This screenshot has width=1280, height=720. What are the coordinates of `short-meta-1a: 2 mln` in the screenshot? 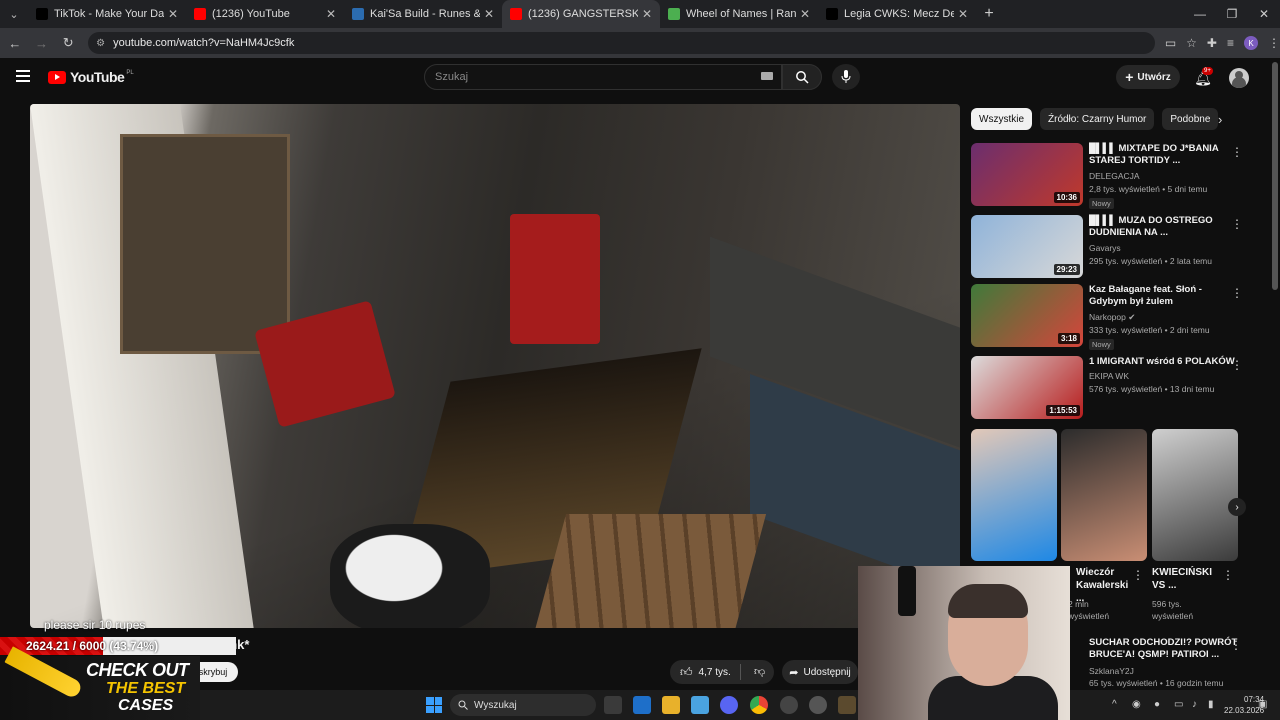 It's located at (1078, 604).